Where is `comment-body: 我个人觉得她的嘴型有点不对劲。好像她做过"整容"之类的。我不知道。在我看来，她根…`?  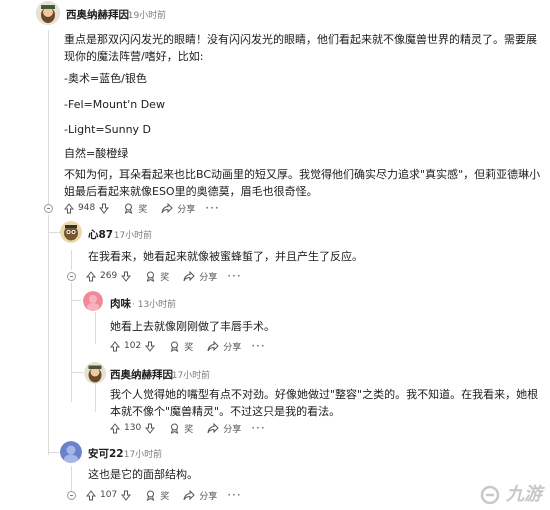 comment-body: 我个人觉得她的嘴型有点不对劲。好像她做过"整容"之类的。我不知道。在我看来，她根… is located at coordinates (324, 403).